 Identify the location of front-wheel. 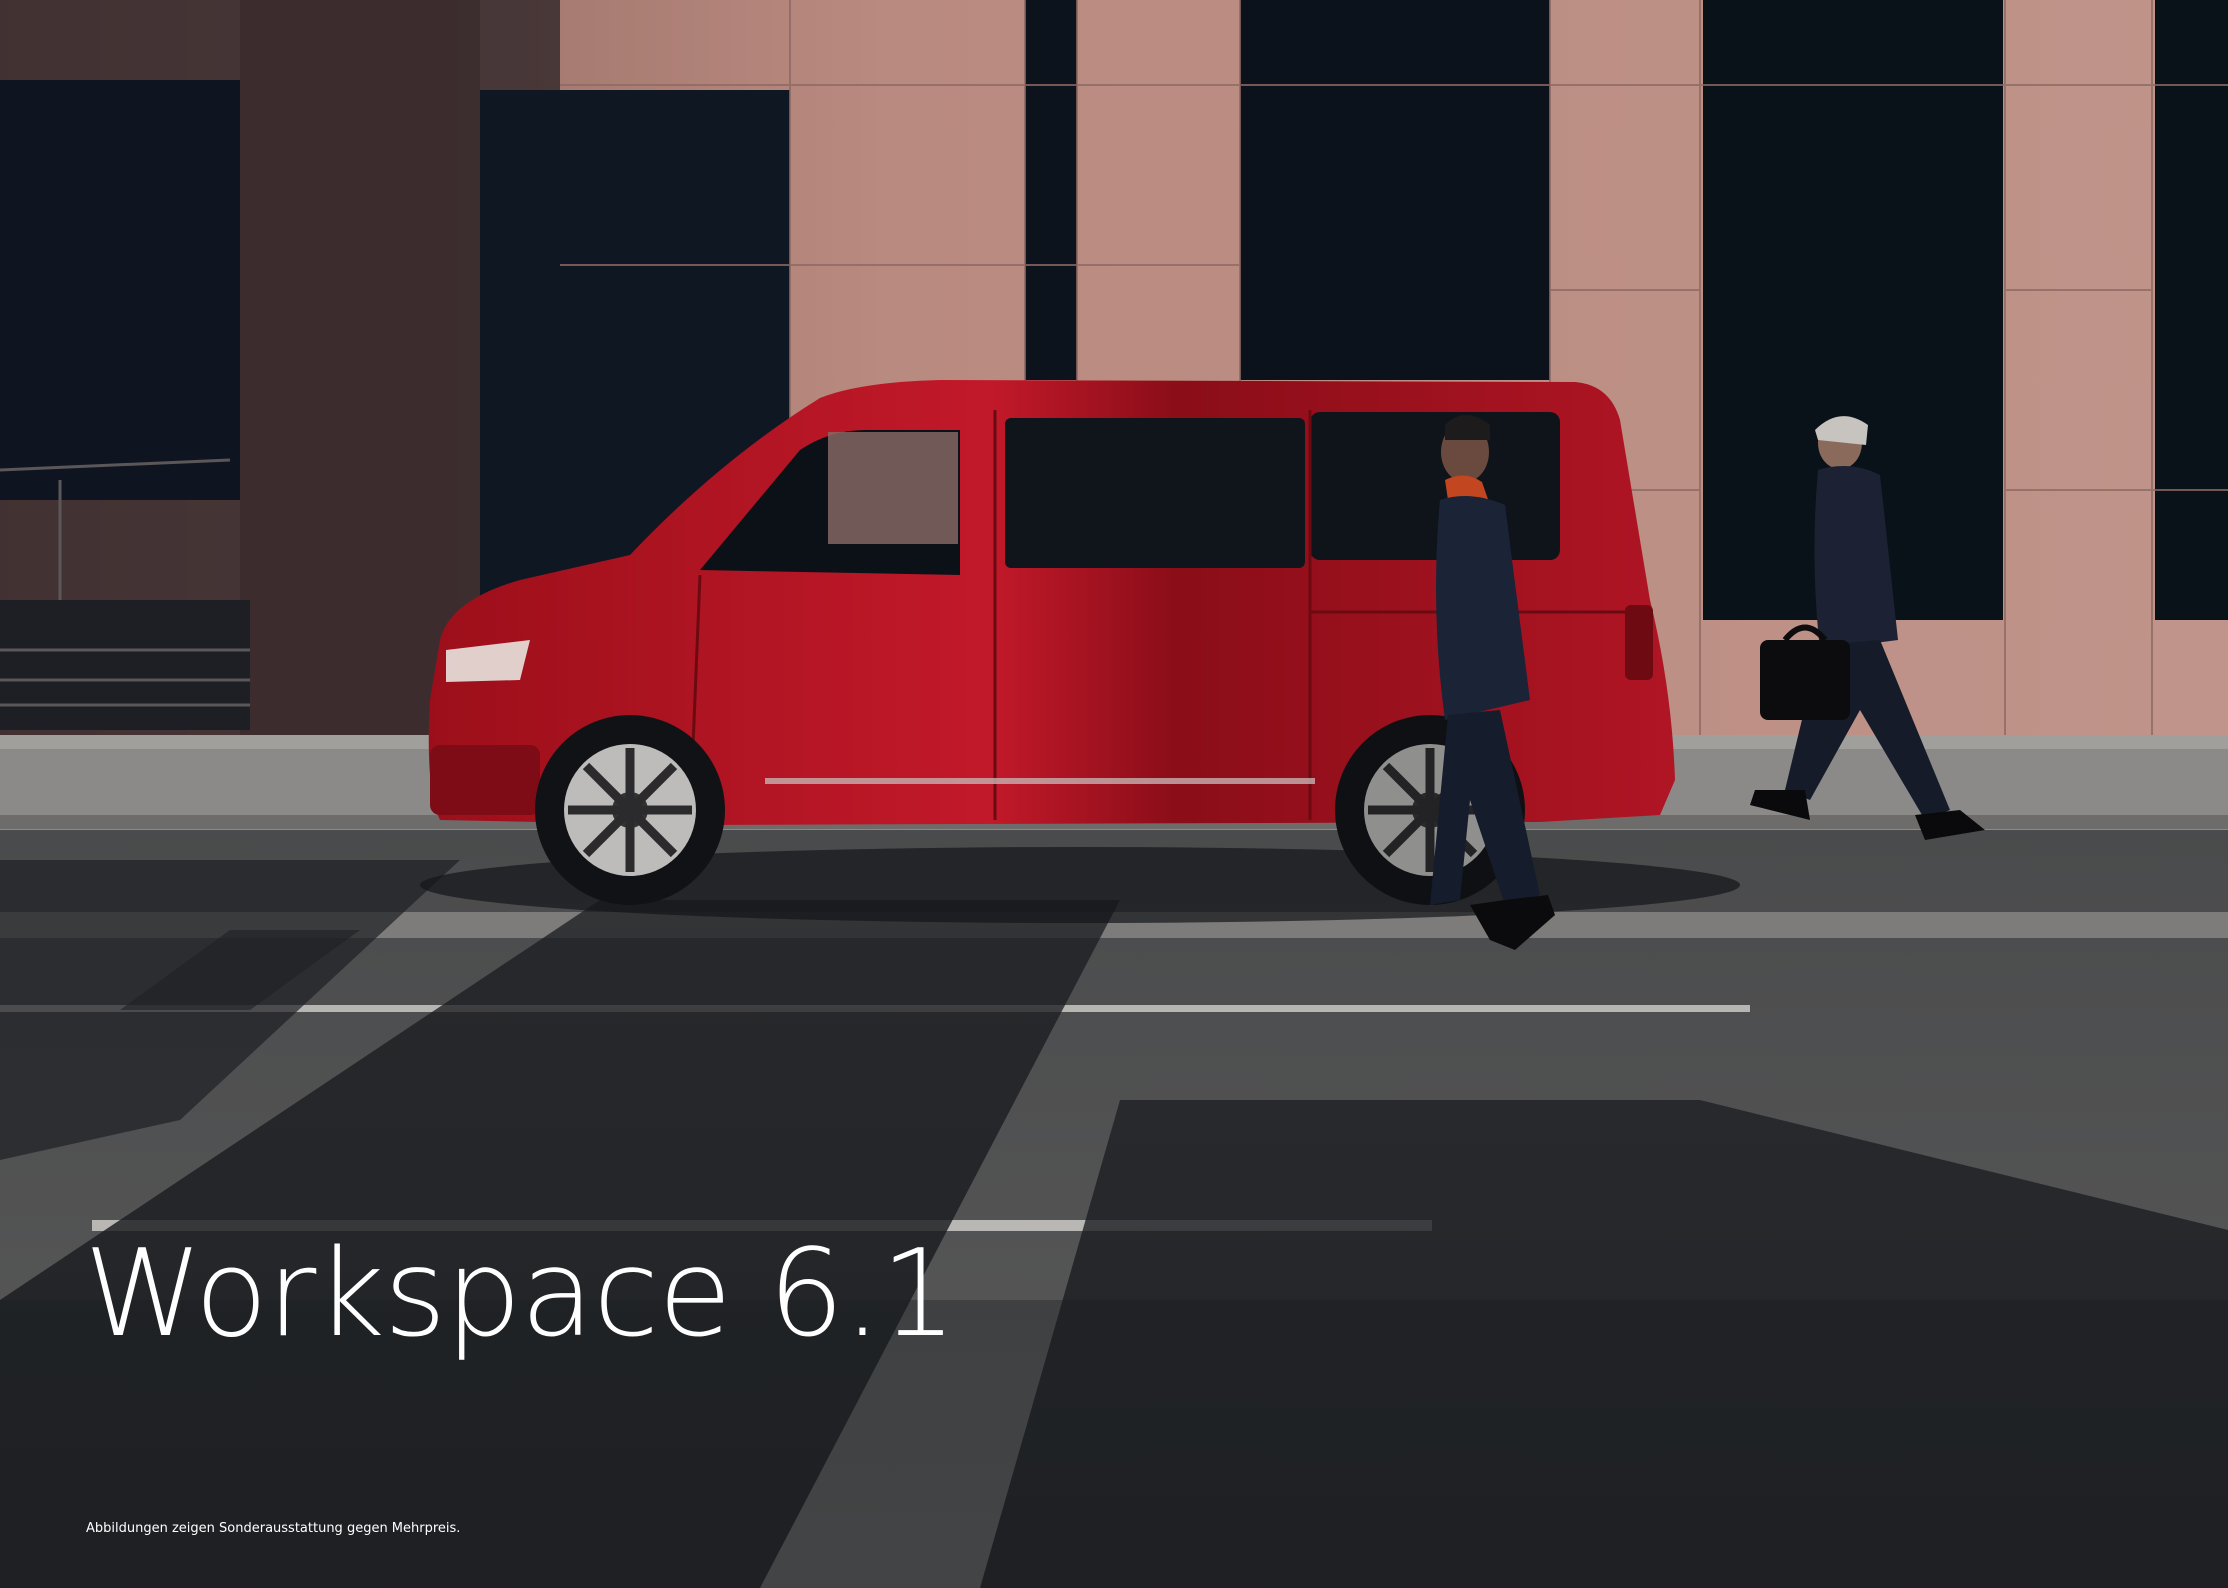
(630, 810).